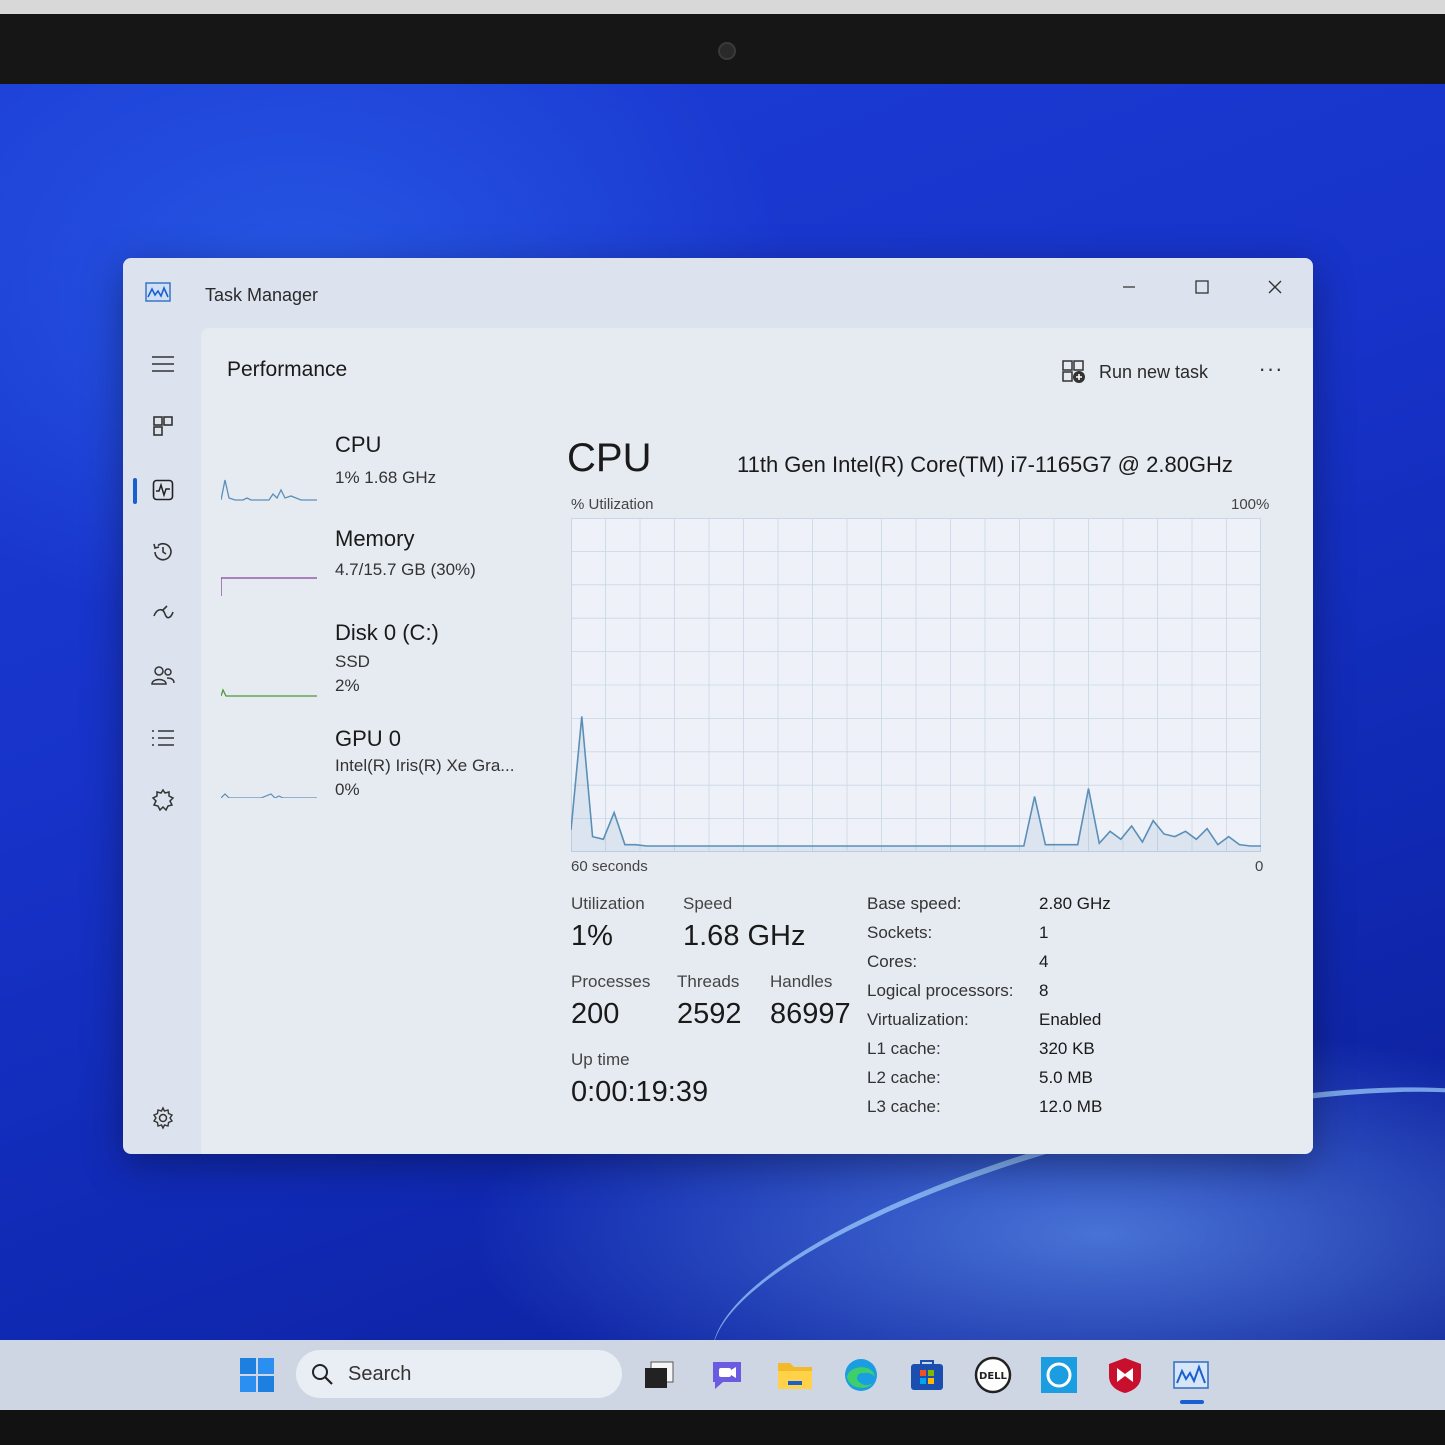 The image size is (1445, 1445). Describe the element at coordinates (380, 1373) in the screenshot. I see `search-placeholder: Search` at that location.